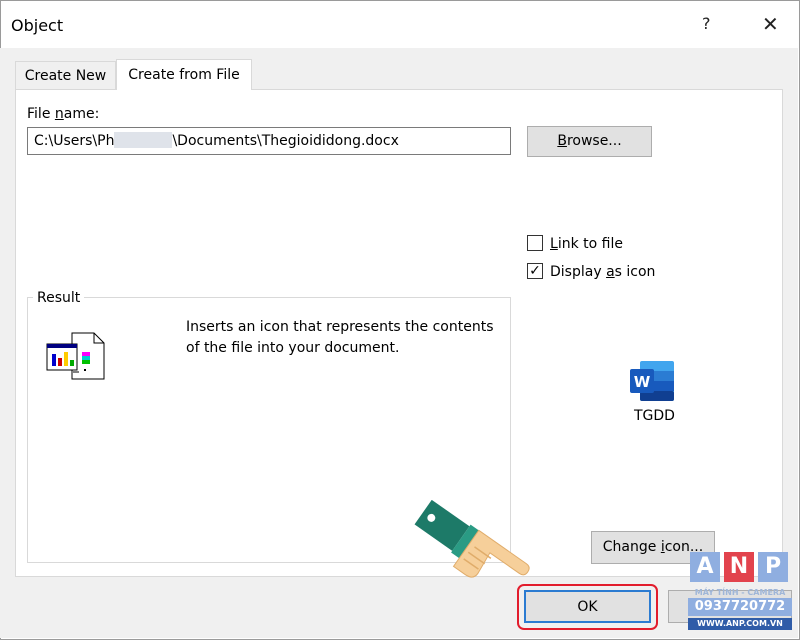  I want to click on file-name-input: C:\Users\Ph \Documents\Thegioididong.docx, so click(269, 141).